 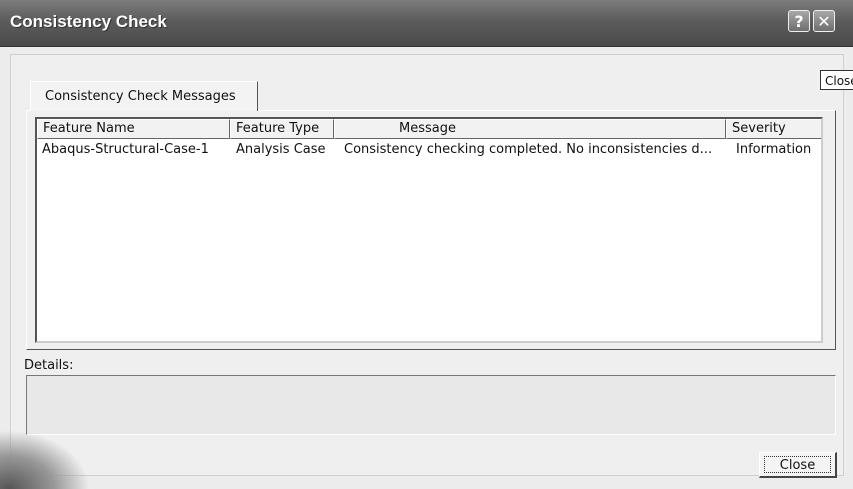 I want to click on close-button: Close, so click(x=798, y=465).